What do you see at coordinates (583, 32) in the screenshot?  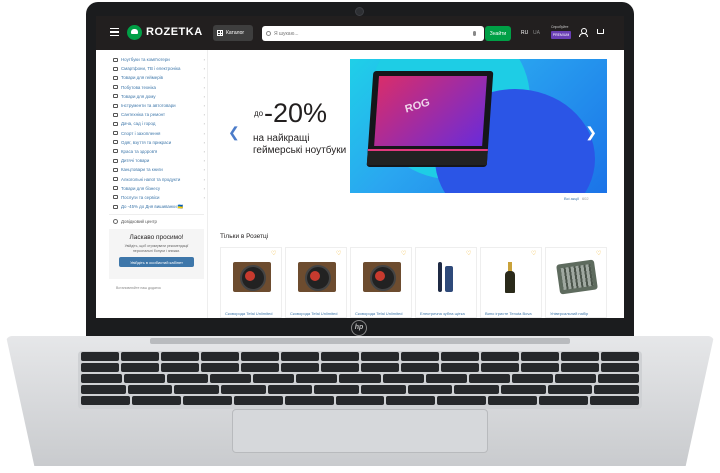 I see `user-icon` at bounding box center [583, 32].